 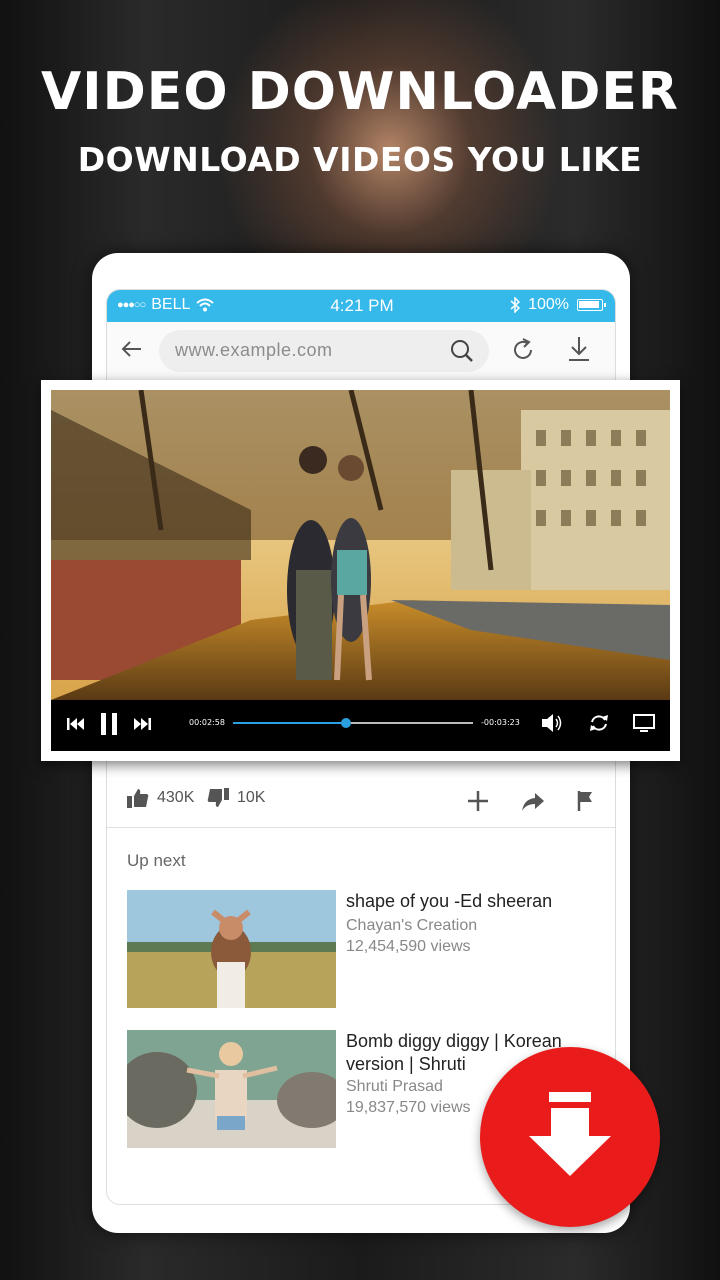 What do you see at coordinates (394, 1086) in the screenshot?
I see `channel-name: Shruti Prasad` at bounding box center [394, 1086].